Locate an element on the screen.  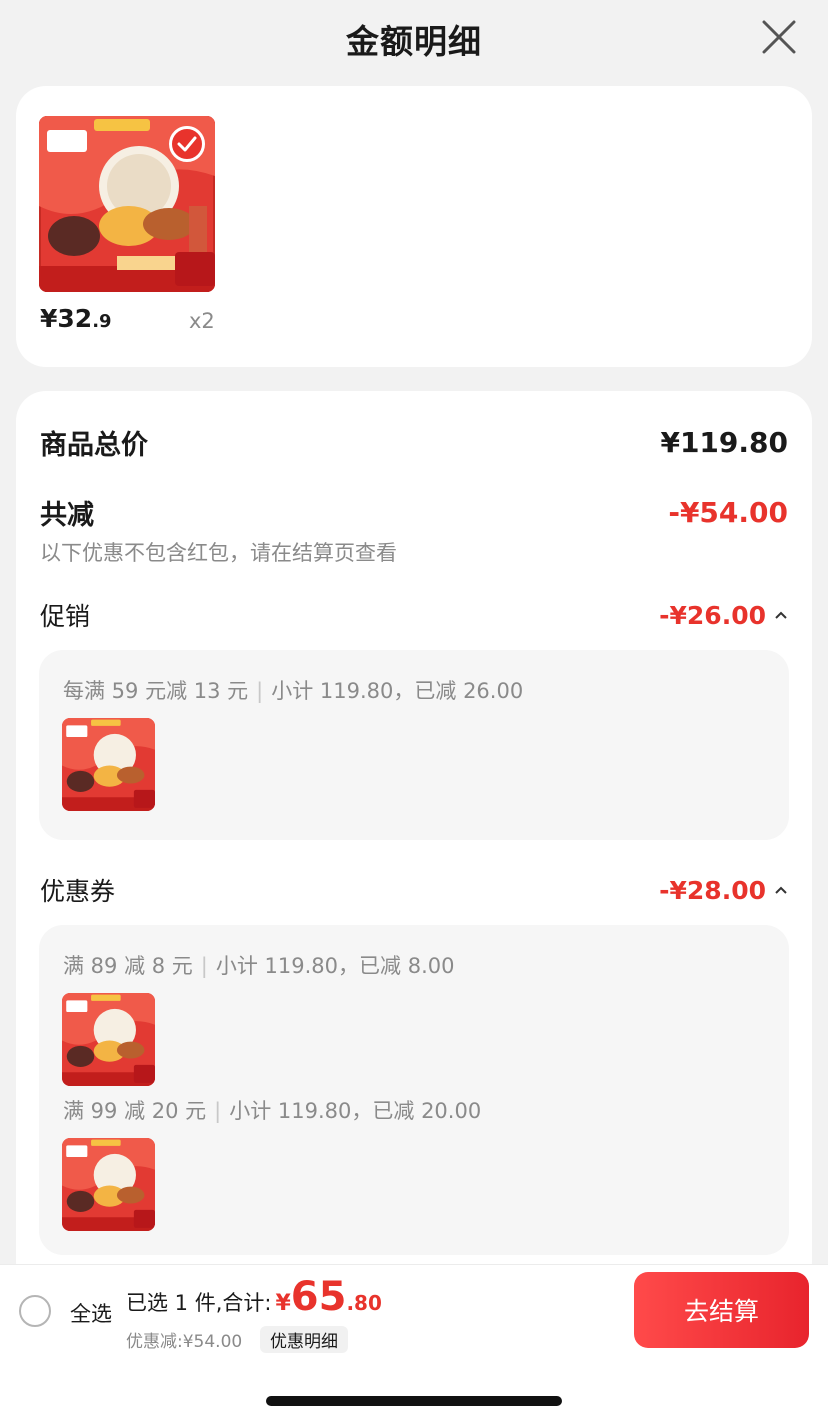
home-indicator is located at coordinates (414, 1401).